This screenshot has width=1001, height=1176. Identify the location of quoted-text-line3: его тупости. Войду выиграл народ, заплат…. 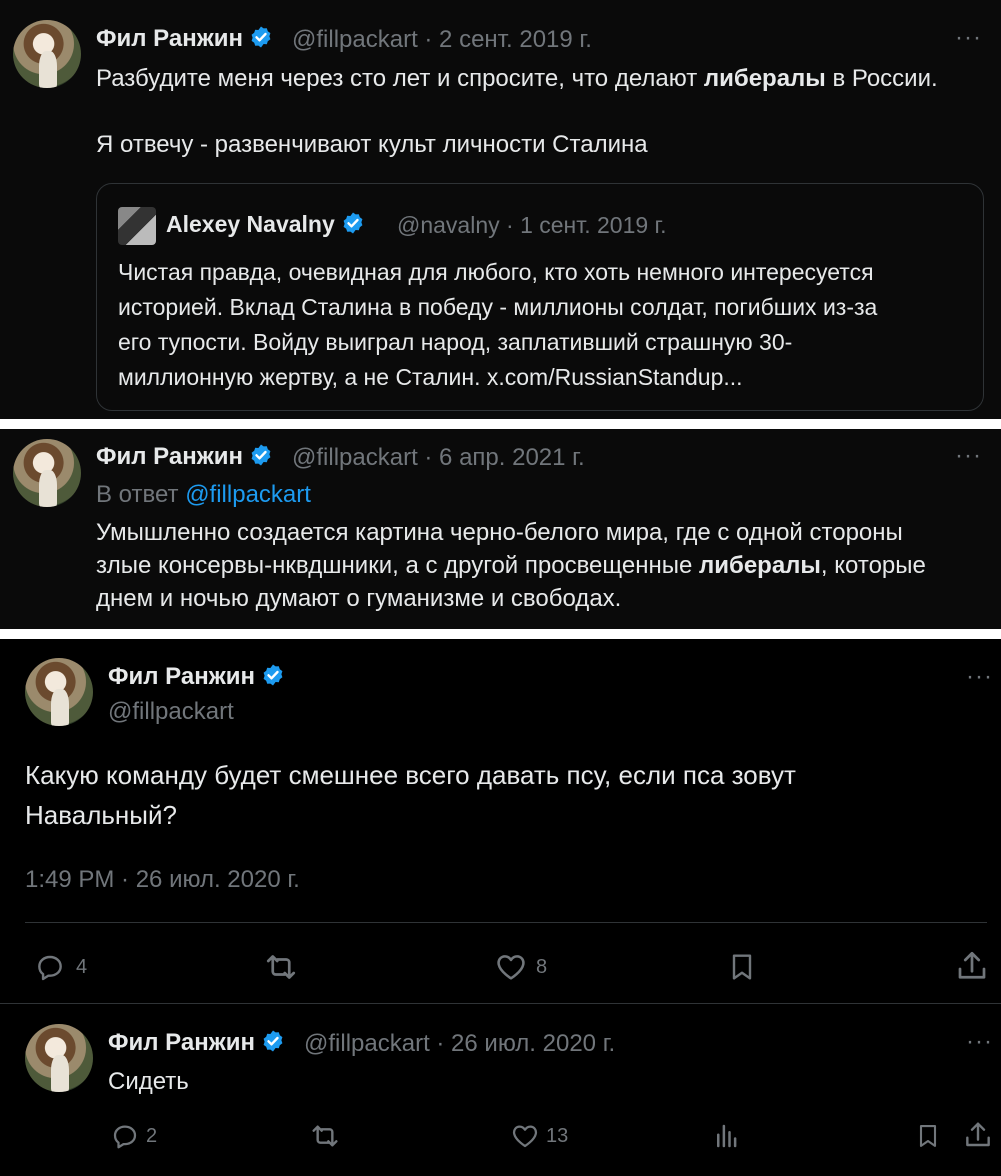
(455, 342).